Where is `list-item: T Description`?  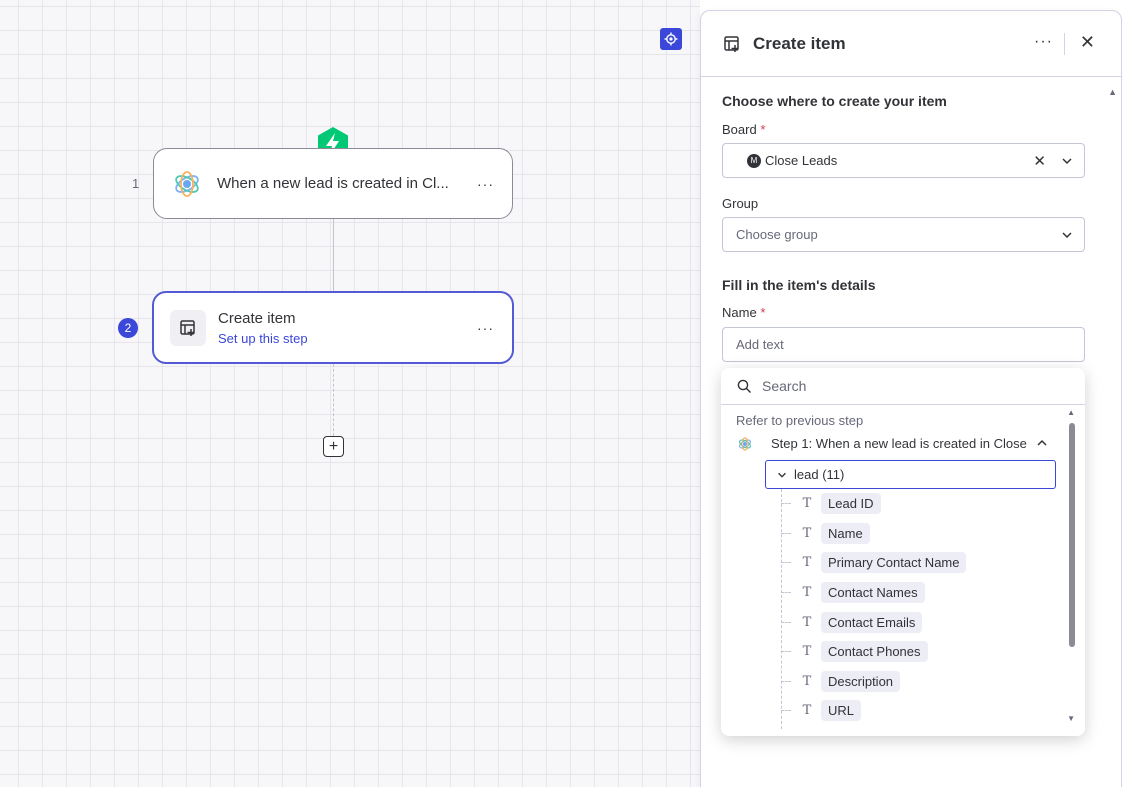 list-item: T Description is located at coordinates (841, 681).